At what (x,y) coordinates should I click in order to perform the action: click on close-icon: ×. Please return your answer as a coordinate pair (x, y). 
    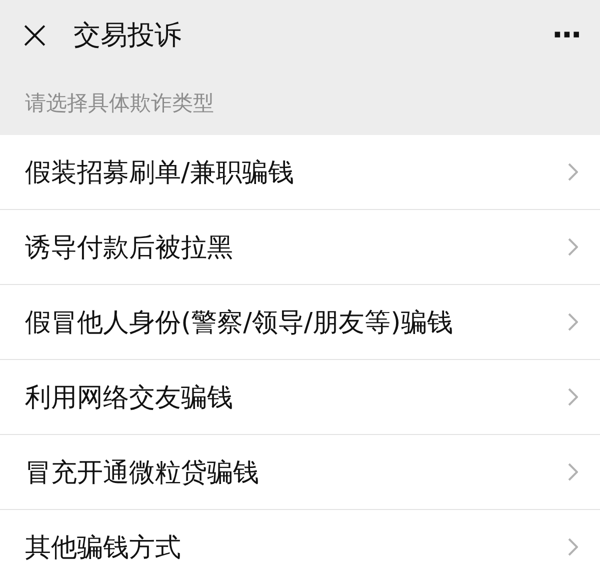
    Looking at the image, I should click on (35, 35).